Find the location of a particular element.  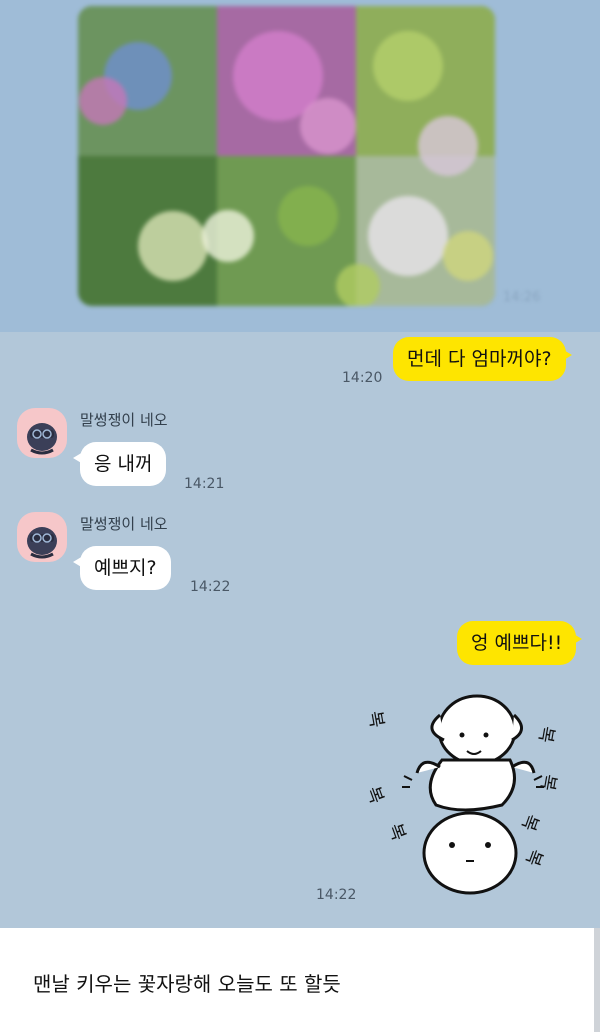

sticker-drawing: 복 복 복 복 복 복 복 is located at coordinates (461, 794).